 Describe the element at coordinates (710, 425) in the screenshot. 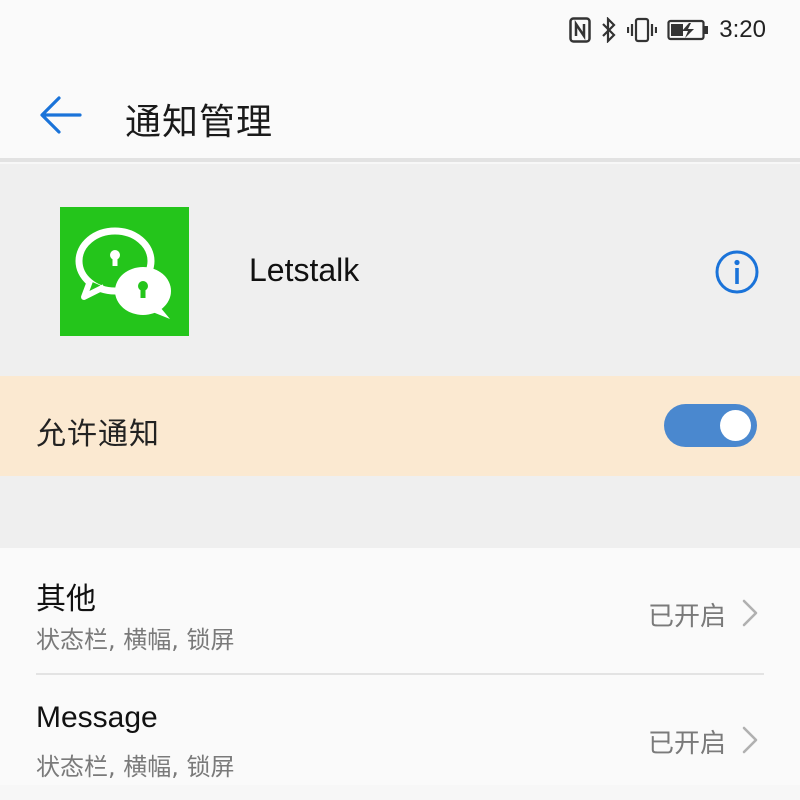

I see `allow-notifications-toggle` at that location.